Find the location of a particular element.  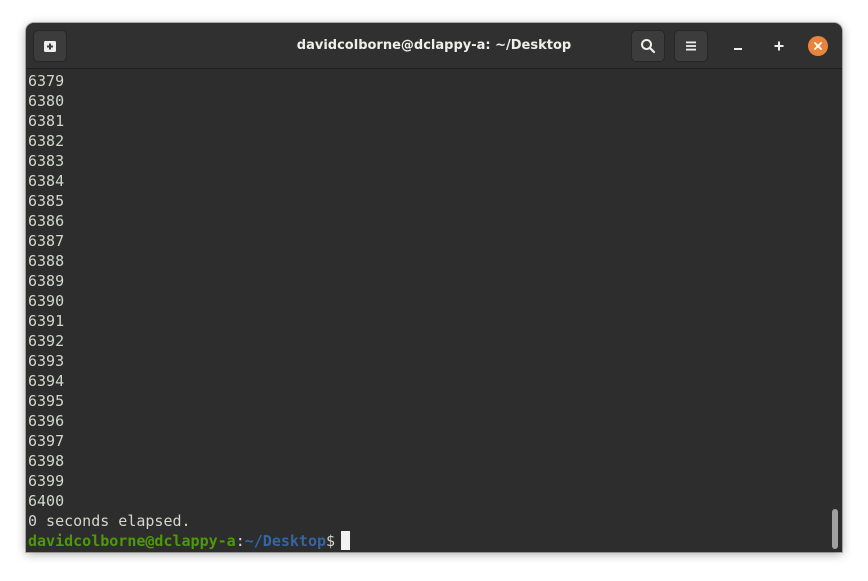

output-line: 6384 is located at coordinates (46, 181).